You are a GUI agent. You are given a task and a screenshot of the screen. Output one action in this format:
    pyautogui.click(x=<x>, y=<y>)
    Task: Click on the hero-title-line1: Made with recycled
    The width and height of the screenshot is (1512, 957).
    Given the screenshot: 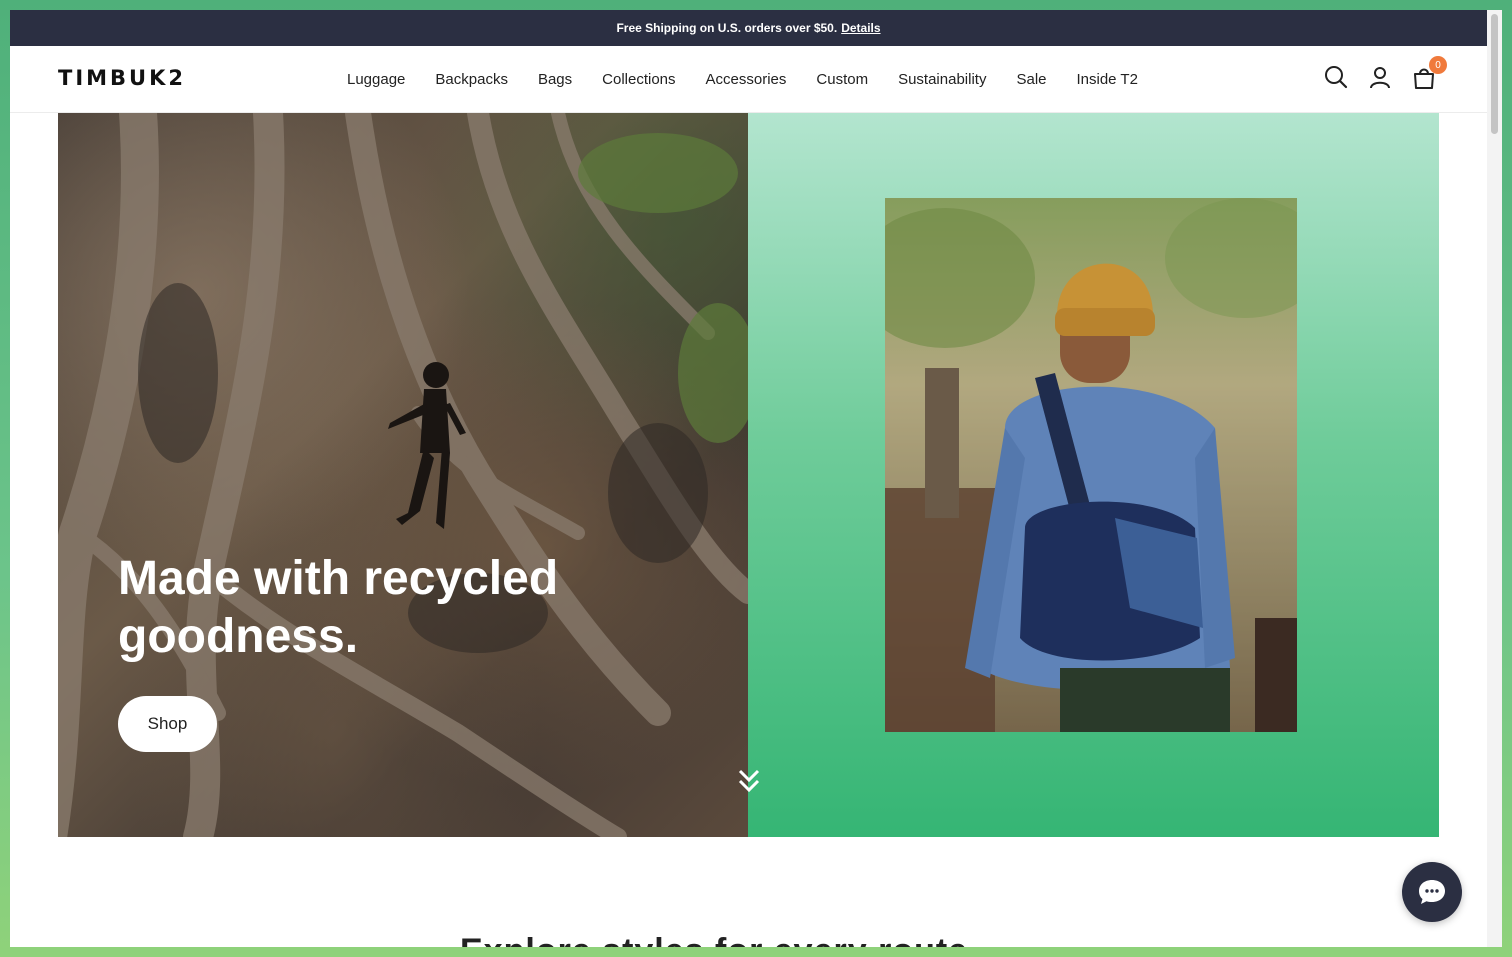 What is the action you would take?
    pyautogui.click(x=338, y=578)
    